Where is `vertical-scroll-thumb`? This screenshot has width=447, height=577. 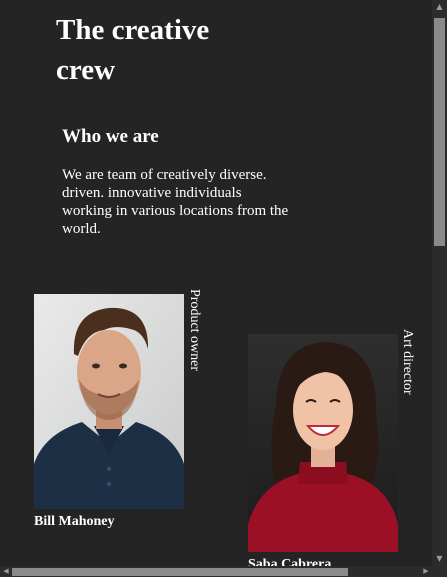 vertical-scroll-thumb is located at coordinates (439, 132).